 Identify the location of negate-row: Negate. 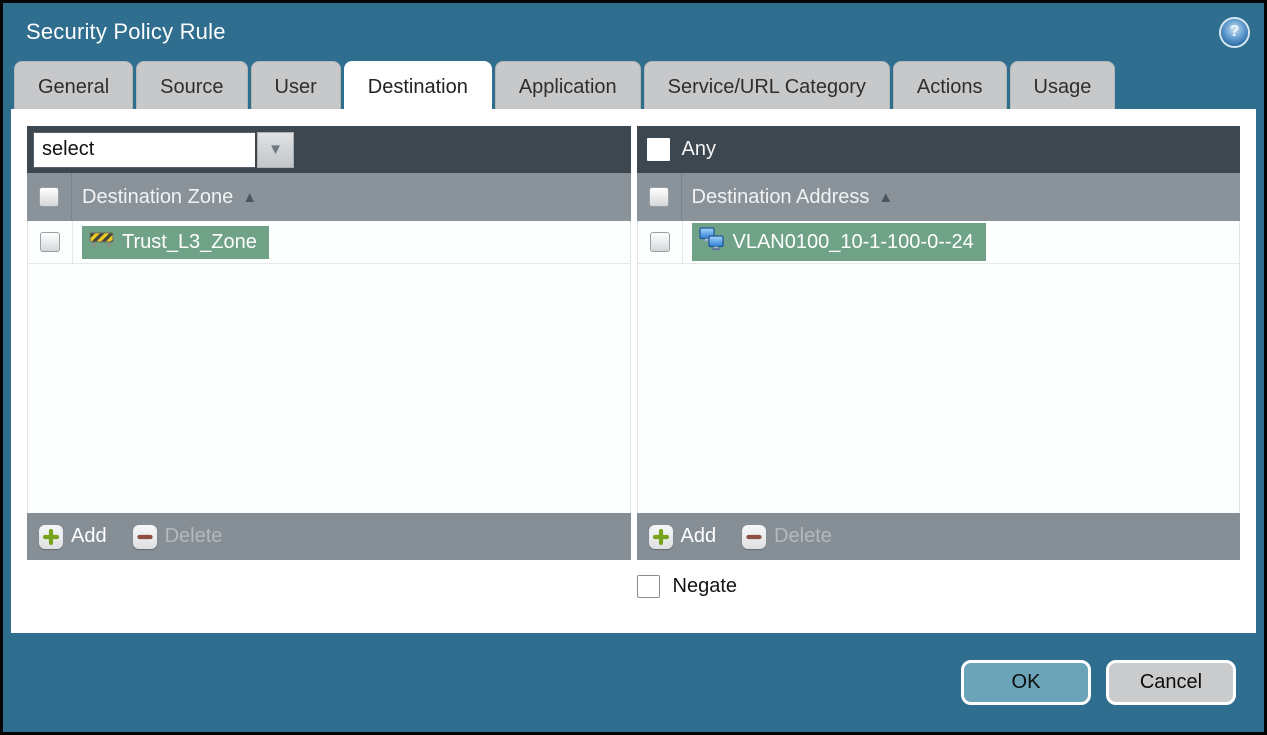
(938, 586).